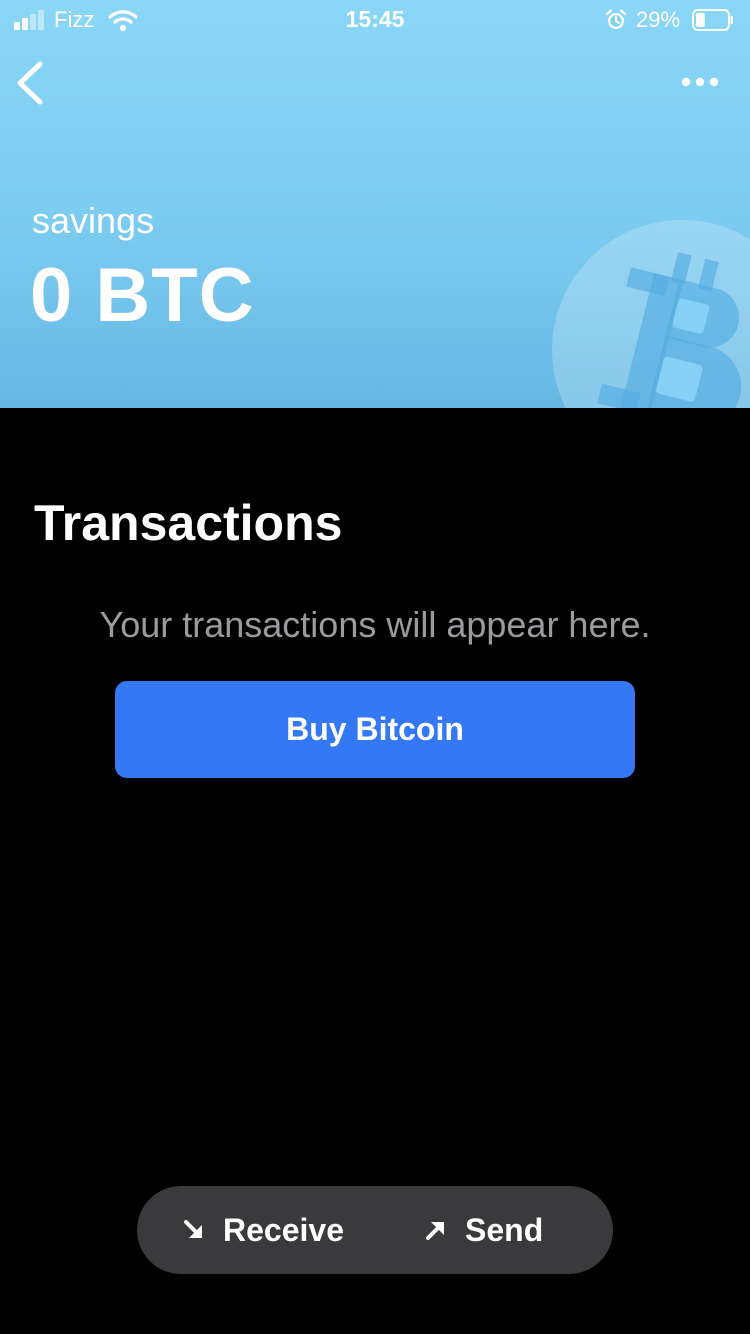  What do you see at coordinates (375, 20) in the screenshot?
I see `status-bar: Fizz 15:45 29%` at bounding box center [375, 20].